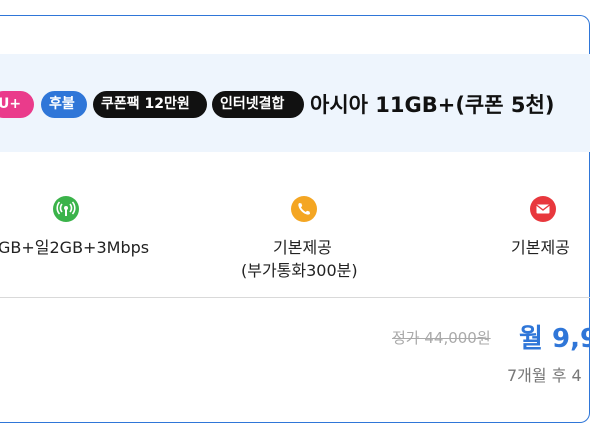 Image resolution: width=590 pixels, height=442 pixels. I want to click on data-feature-text: GB+일2GB+3Mbps, so click(75, 247).